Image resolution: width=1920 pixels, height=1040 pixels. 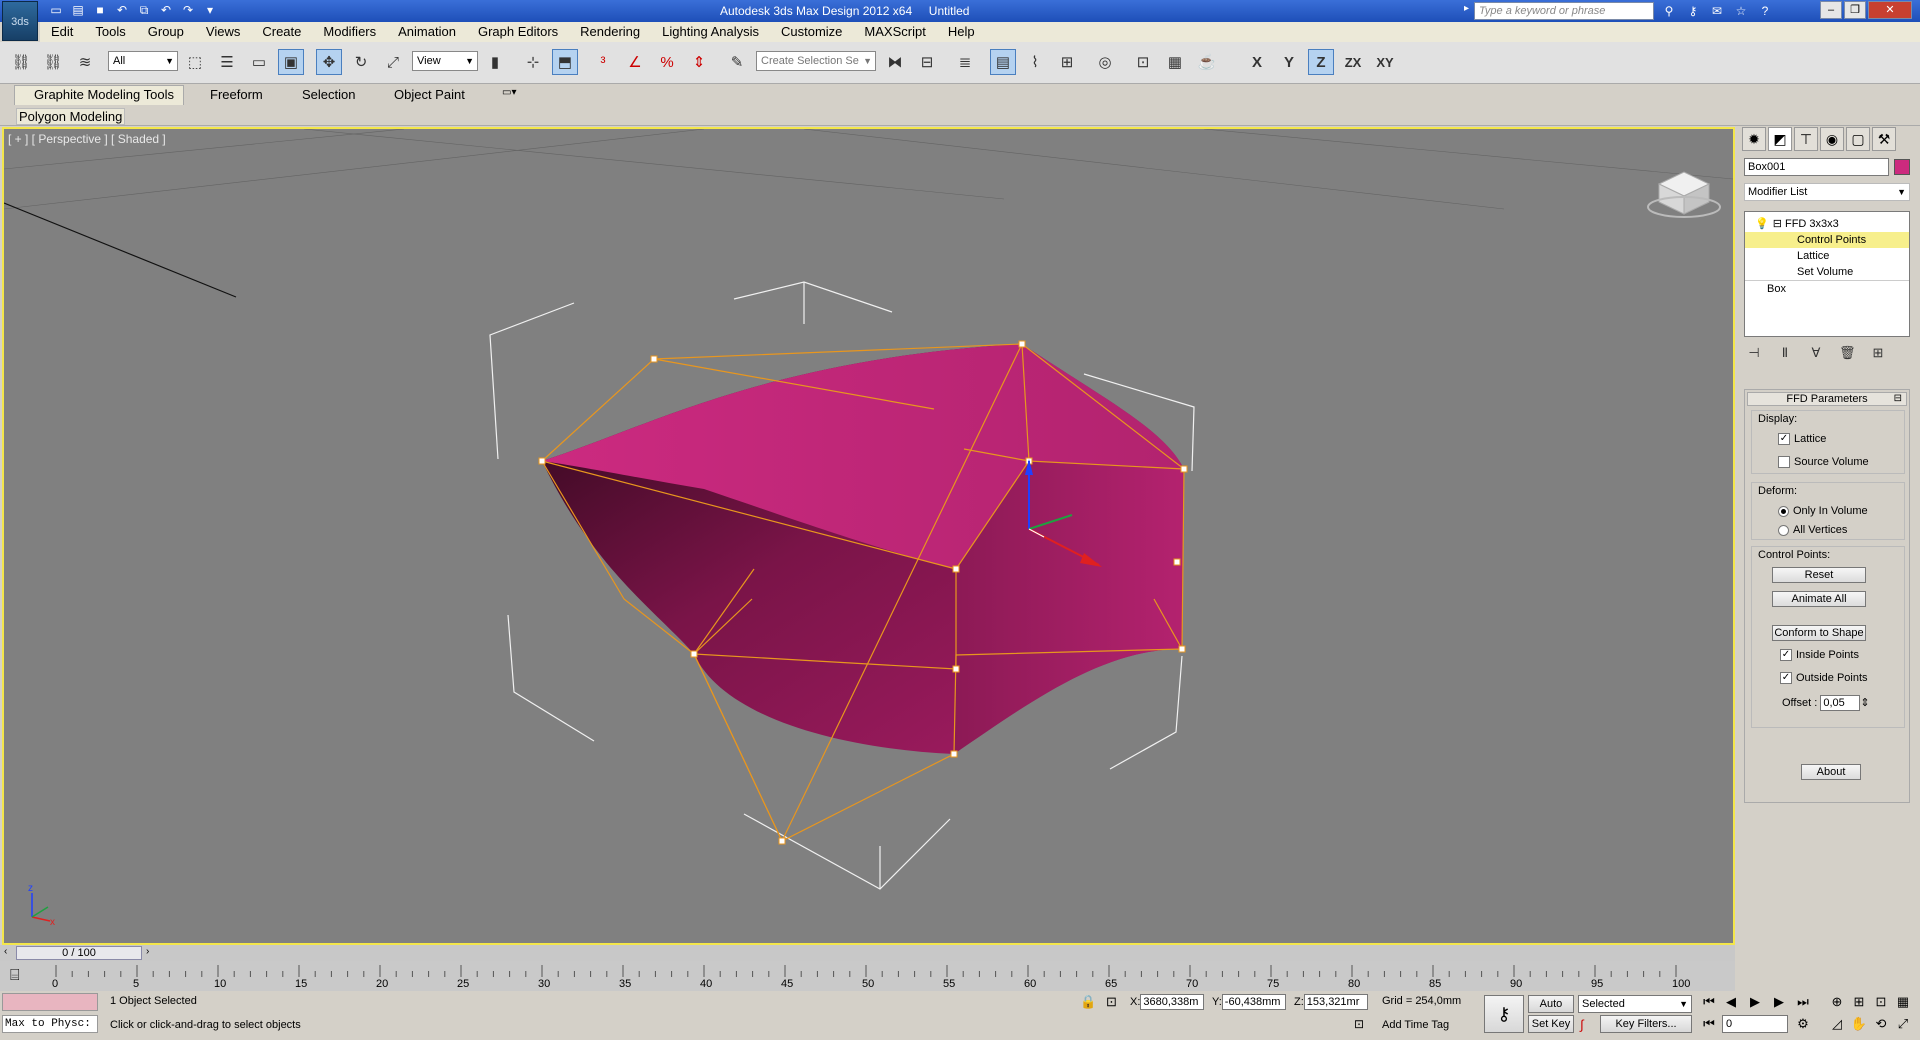 What do you see at coordinates (1709, 1024) in the screenshot?
I see `key-mode-toggle-icon: ⏮` at bounding box center [1709, 1024].